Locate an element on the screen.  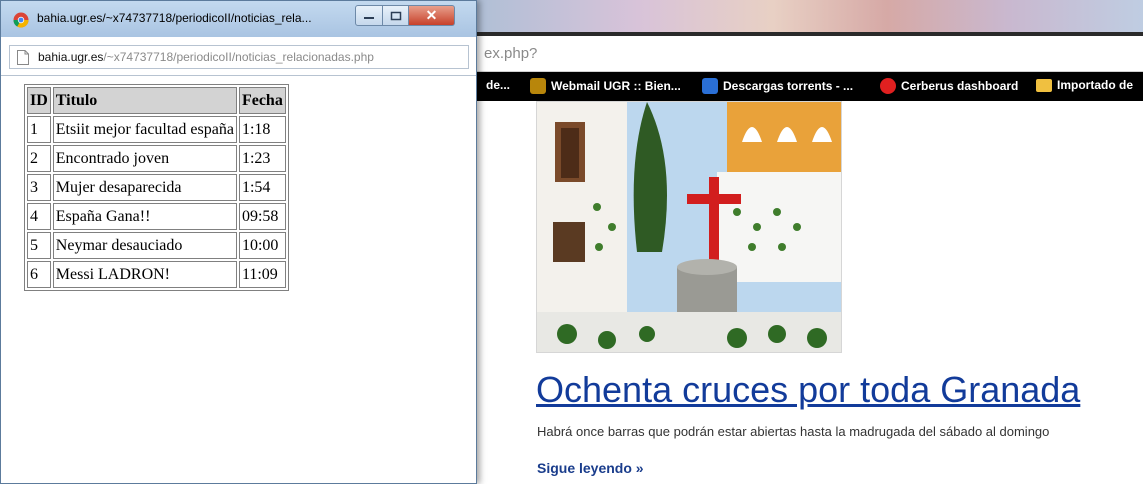
cell-id: 6 is located at coordinates (39, 274).